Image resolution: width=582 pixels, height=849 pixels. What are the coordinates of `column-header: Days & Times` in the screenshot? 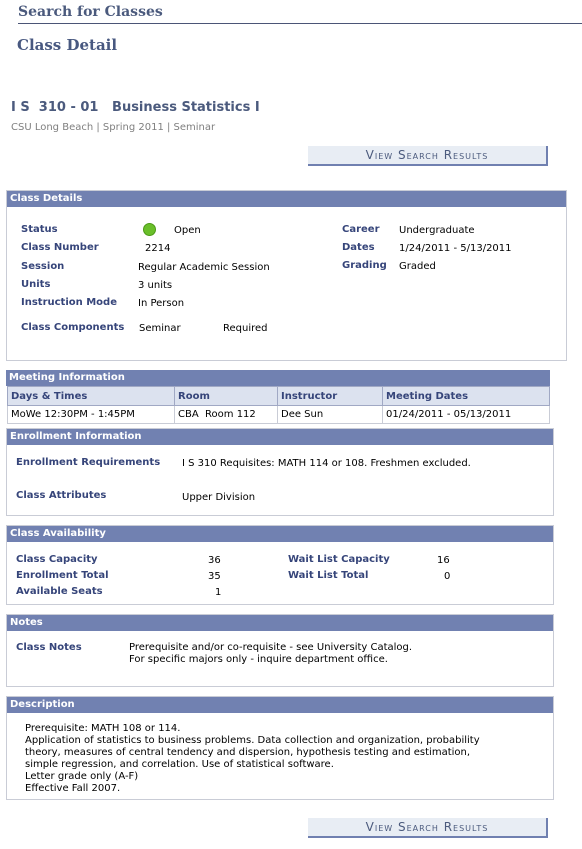 It's located at (91, 396).